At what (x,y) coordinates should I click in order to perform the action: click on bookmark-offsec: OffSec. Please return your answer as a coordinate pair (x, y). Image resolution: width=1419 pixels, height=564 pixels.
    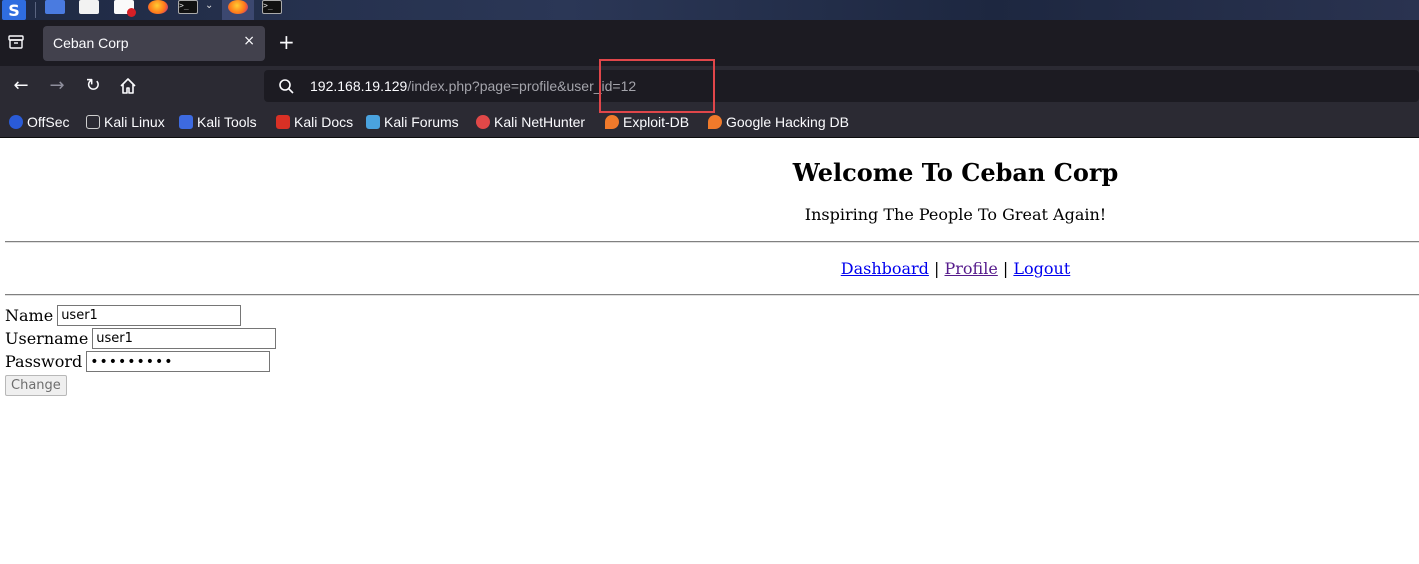
    Looking at the image, I should click on (39, 122).